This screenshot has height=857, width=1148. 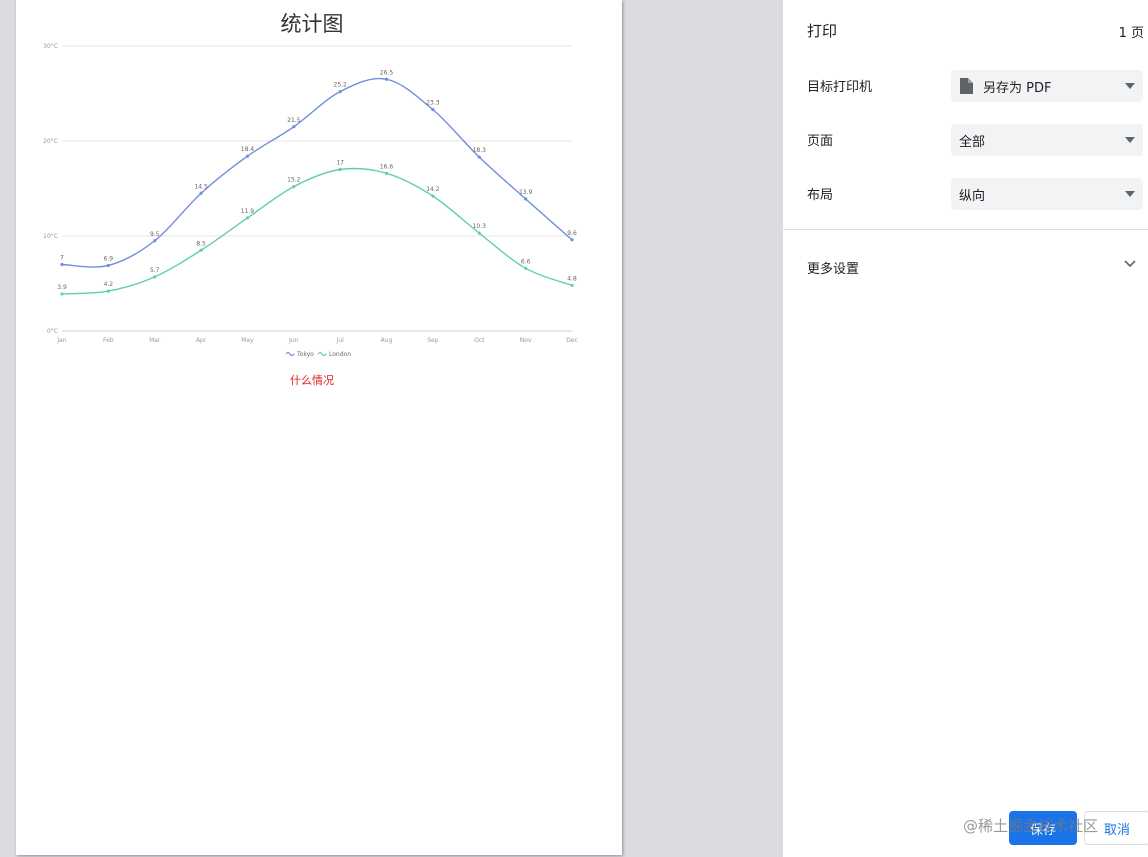 I want to click on pages-value: 全部, so click(x=972, y=142).